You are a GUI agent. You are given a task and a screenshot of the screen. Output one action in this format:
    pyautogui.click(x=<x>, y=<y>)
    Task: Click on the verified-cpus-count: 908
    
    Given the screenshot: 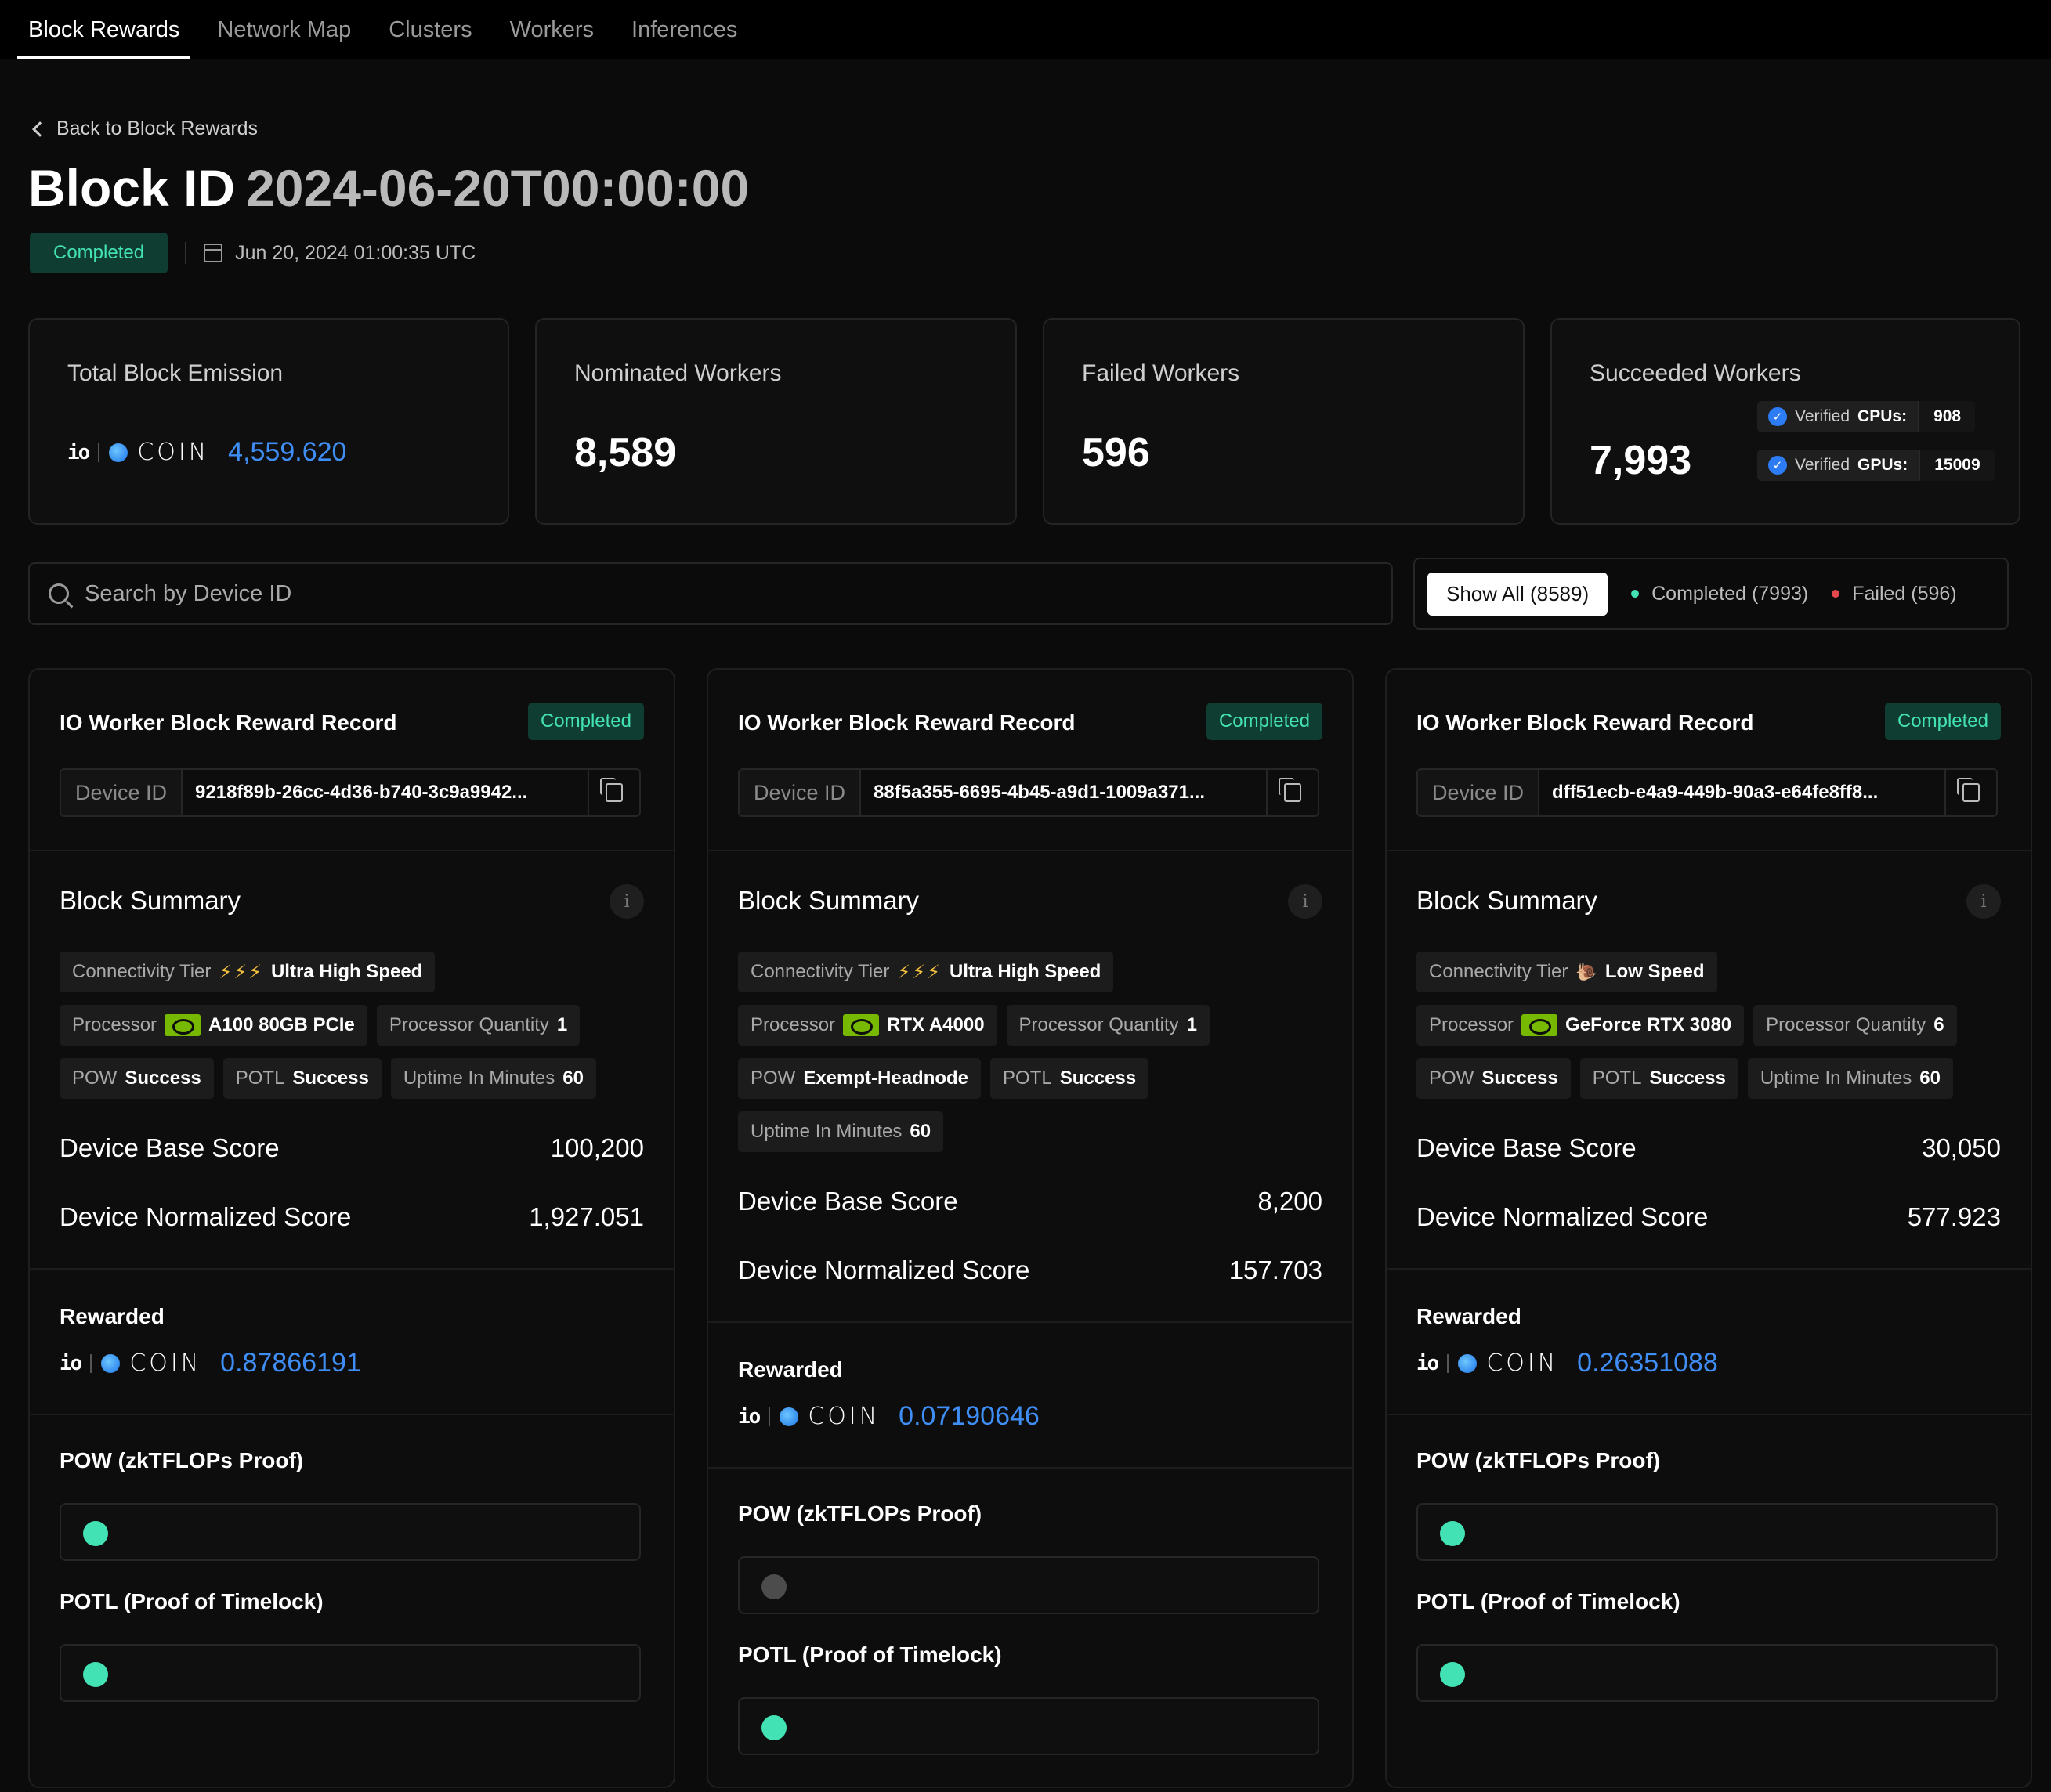 What is the action you would take?
    pyautogui.click(x=1947, y=416)
    